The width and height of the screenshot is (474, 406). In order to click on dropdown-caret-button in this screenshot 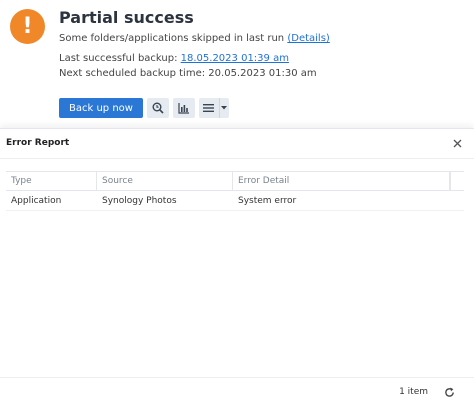, I will do `click(223, 108)`.